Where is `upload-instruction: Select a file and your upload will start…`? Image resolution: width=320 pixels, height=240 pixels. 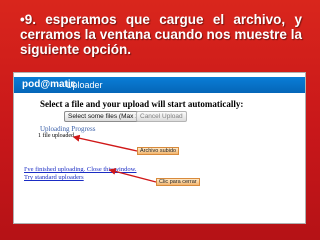 upload-instruction: Select a file and your upload will start… is located at coordinates (142, 104).